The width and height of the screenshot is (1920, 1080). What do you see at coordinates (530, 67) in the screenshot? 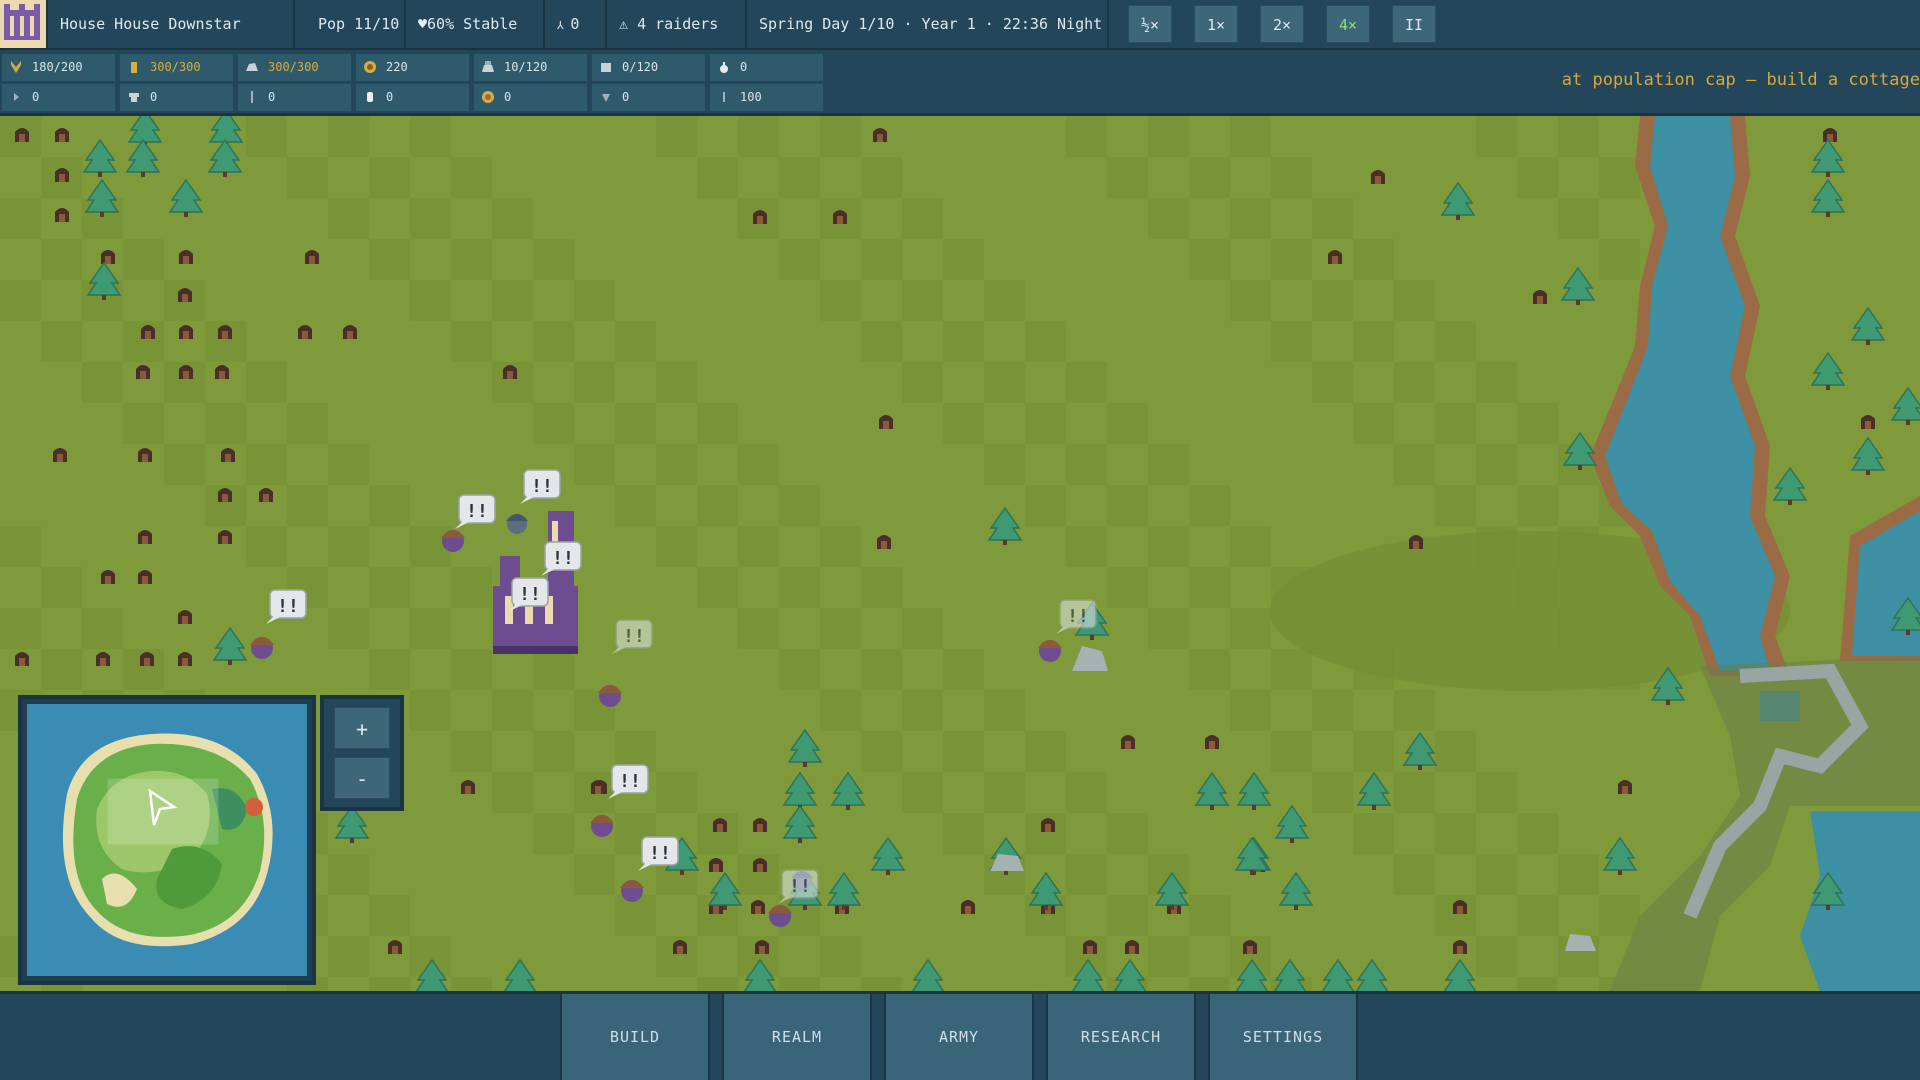
I see `resource-iron: 10/120` at bounding box center [530, 67].